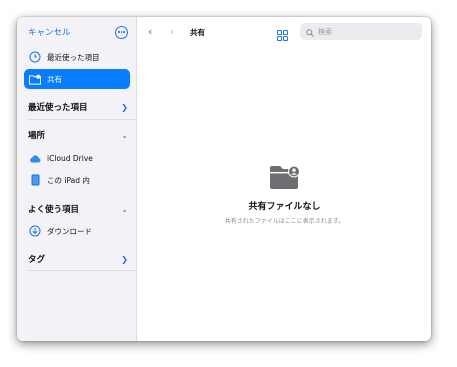  Describe the element at coordinates (68, 180) in the screenshot. I see `sidebar-item-label: この iPad 内` at that location.